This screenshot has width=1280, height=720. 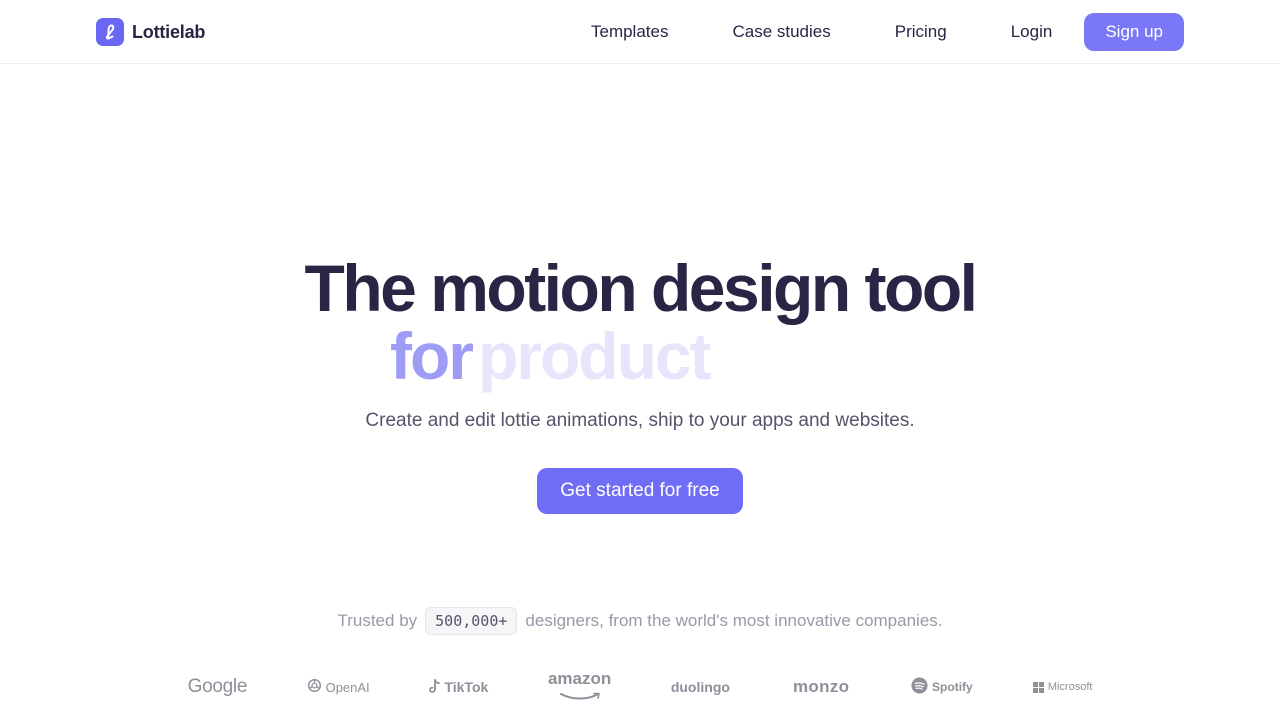 I want to click on hero-rotating-line: forproduct, so click(x=551, y=356).